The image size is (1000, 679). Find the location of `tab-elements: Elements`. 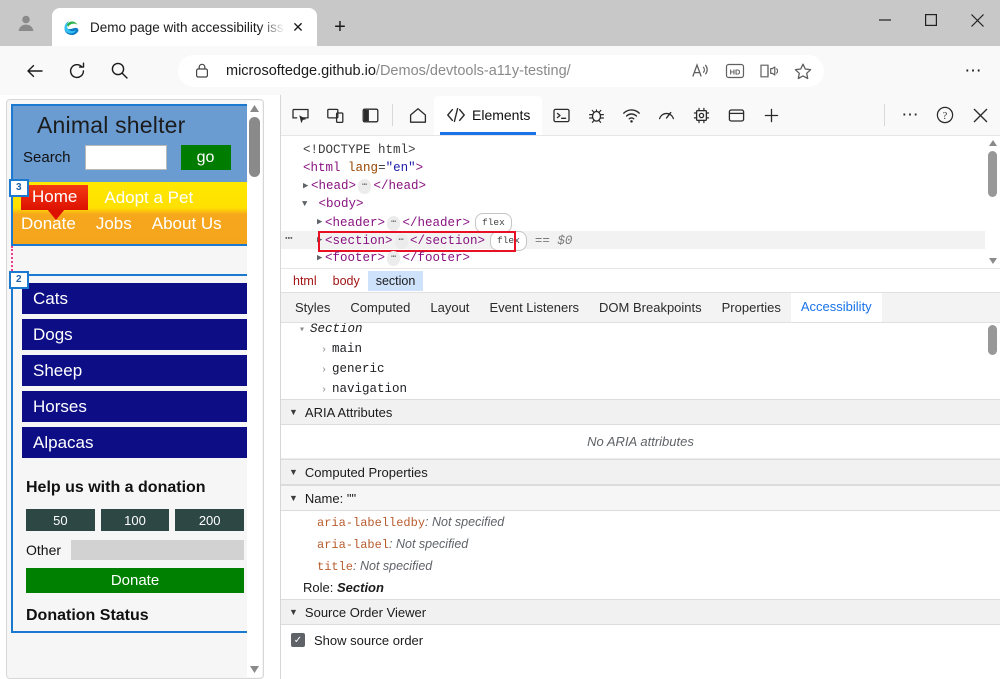

tab-elements: Elements is located at coordinates (488, 115).